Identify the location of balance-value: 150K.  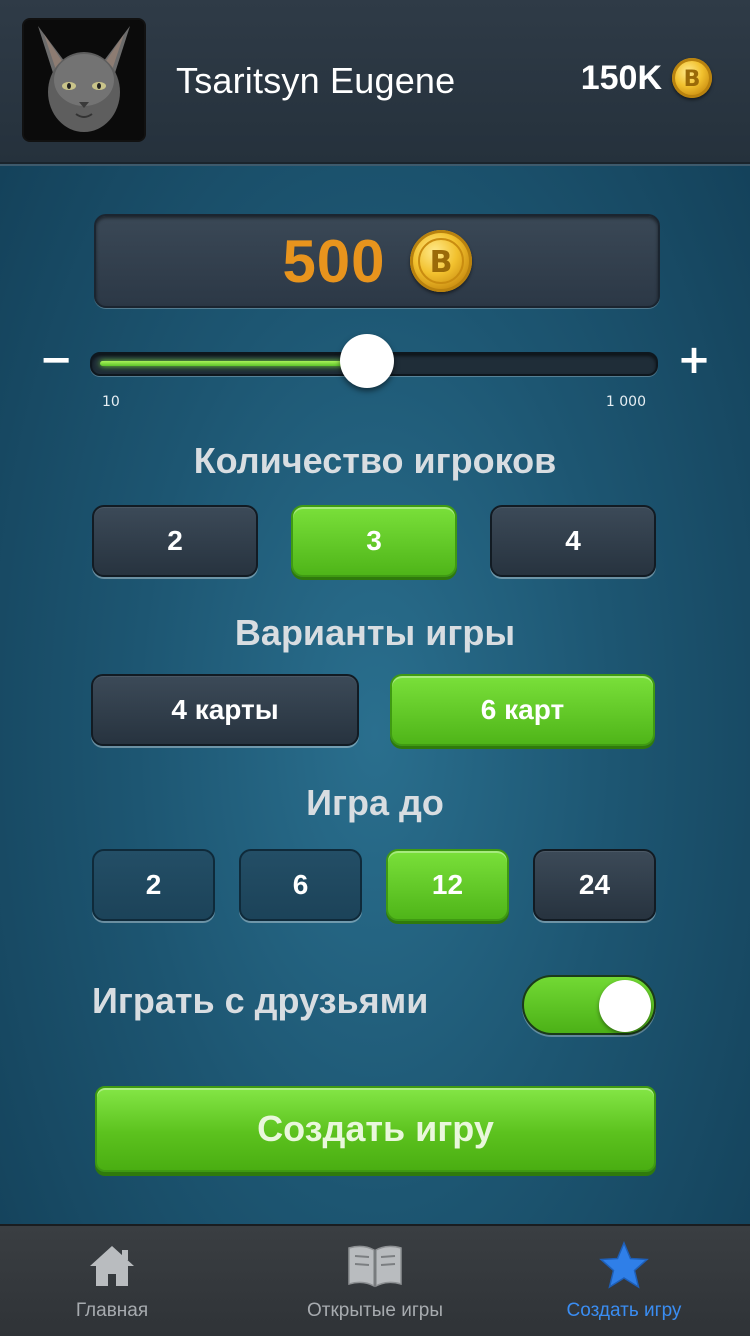
(621, 77).